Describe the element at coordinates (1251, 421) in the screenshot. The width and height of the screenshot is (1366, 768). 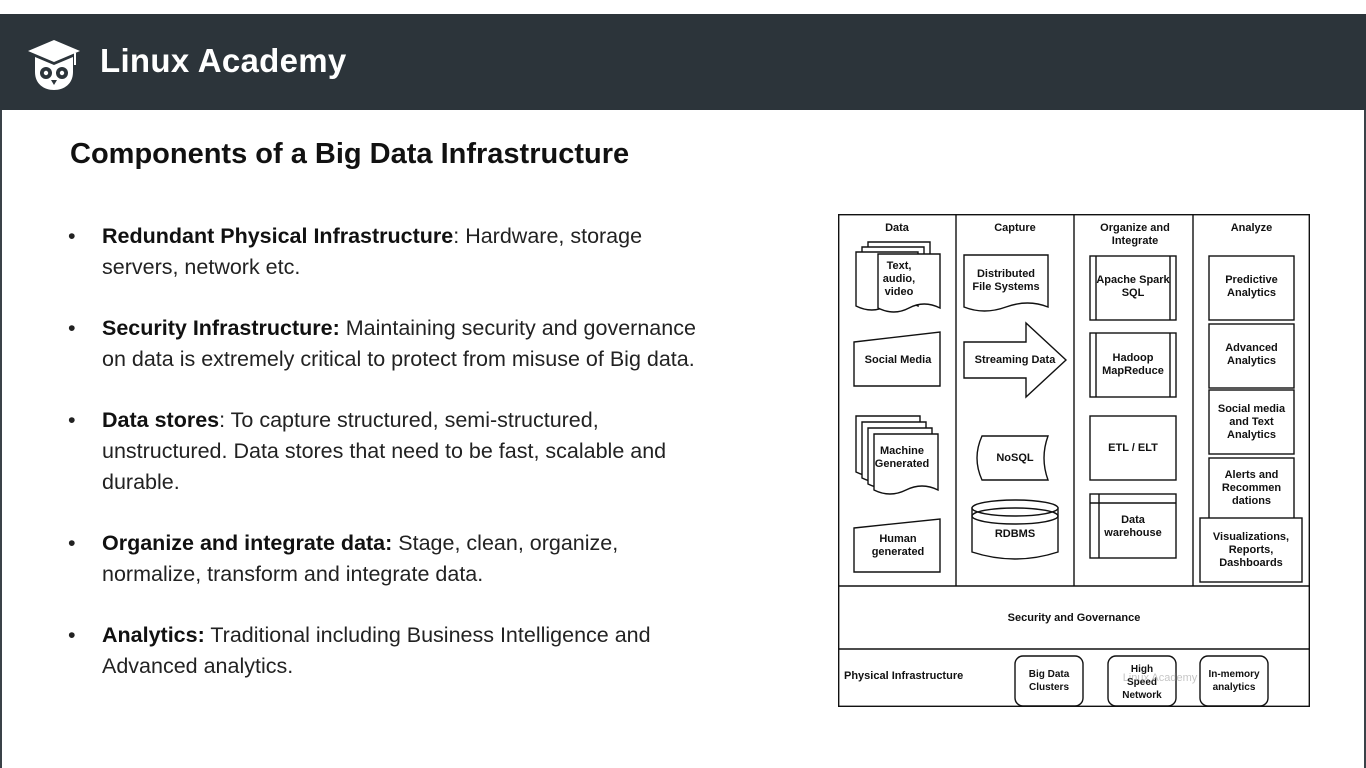
I see `analyze-social-text: Social media and Text Analytics` at that location.